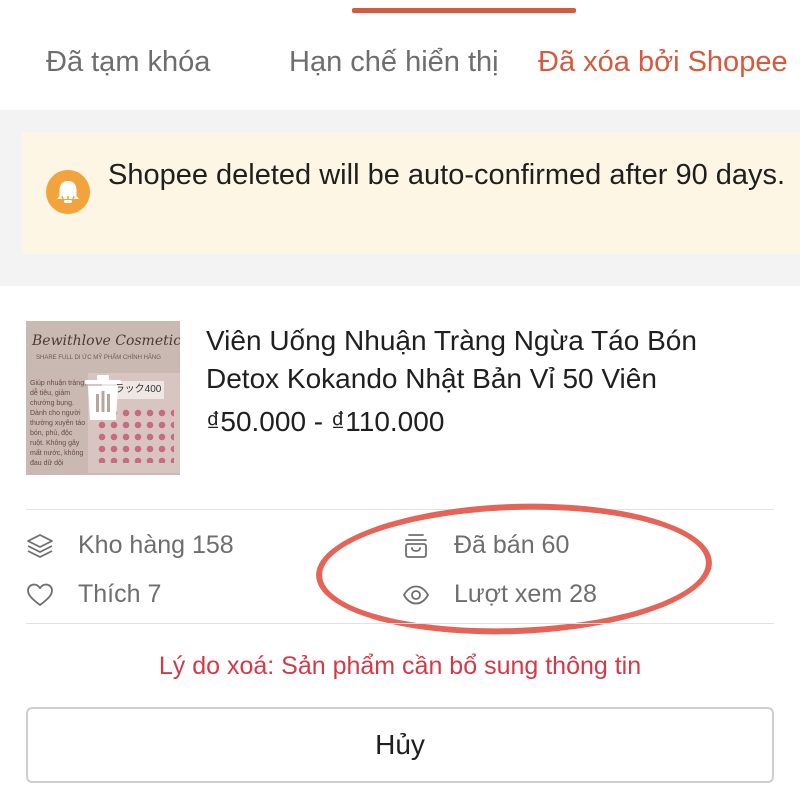 This screenshot has height=800, width=800. I want to click on tab-suspended: Đã tạm khóa, so click(128, 62).